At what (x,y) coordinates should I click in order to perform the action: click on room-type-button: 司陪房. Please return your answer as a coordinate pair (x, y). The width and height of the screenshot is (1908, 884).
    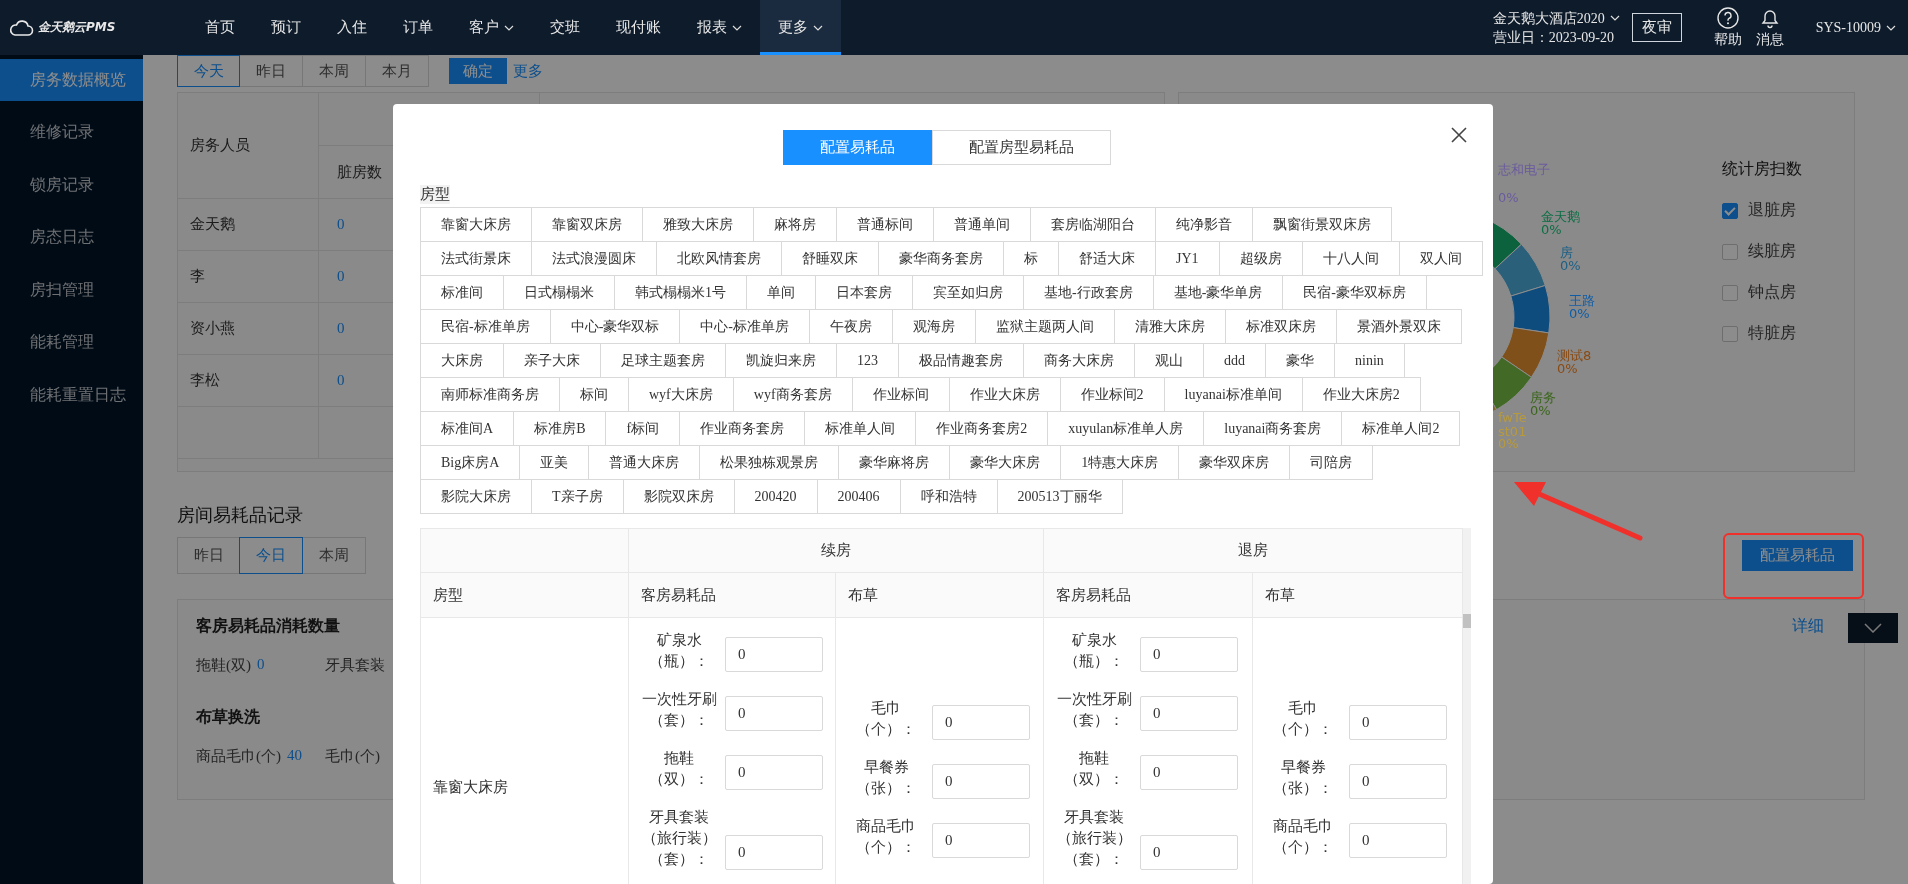
    Looking at the image, I should click on (1331, 462).